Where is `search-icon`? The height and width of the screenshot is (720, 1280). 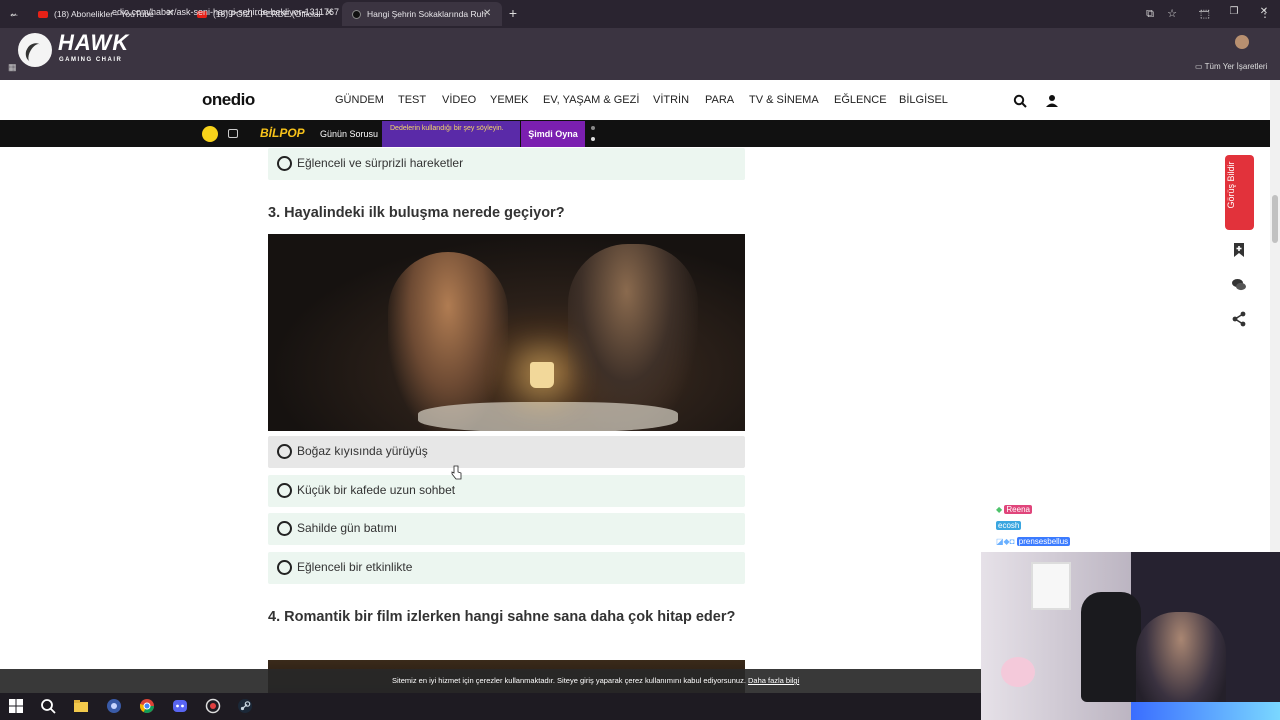
search-icon is located at coordinates (1020, 101).